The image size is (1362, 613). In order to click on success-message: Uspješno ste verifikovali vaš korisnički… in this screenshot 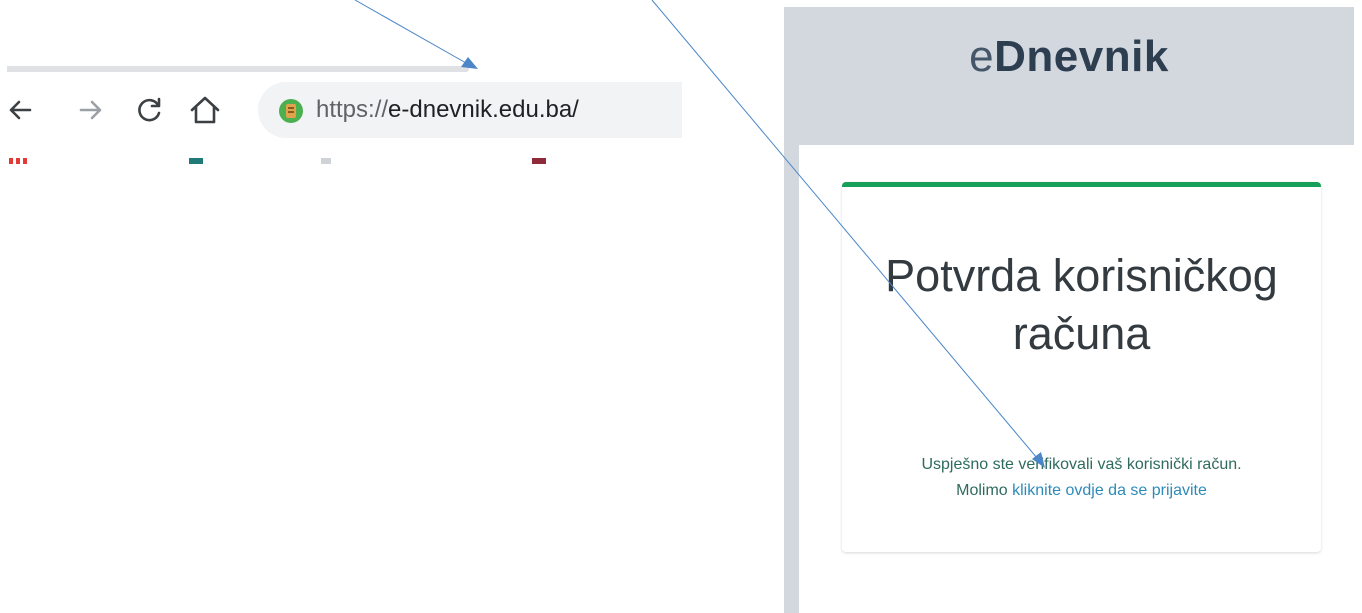, I will do `click(1081, 464)`.